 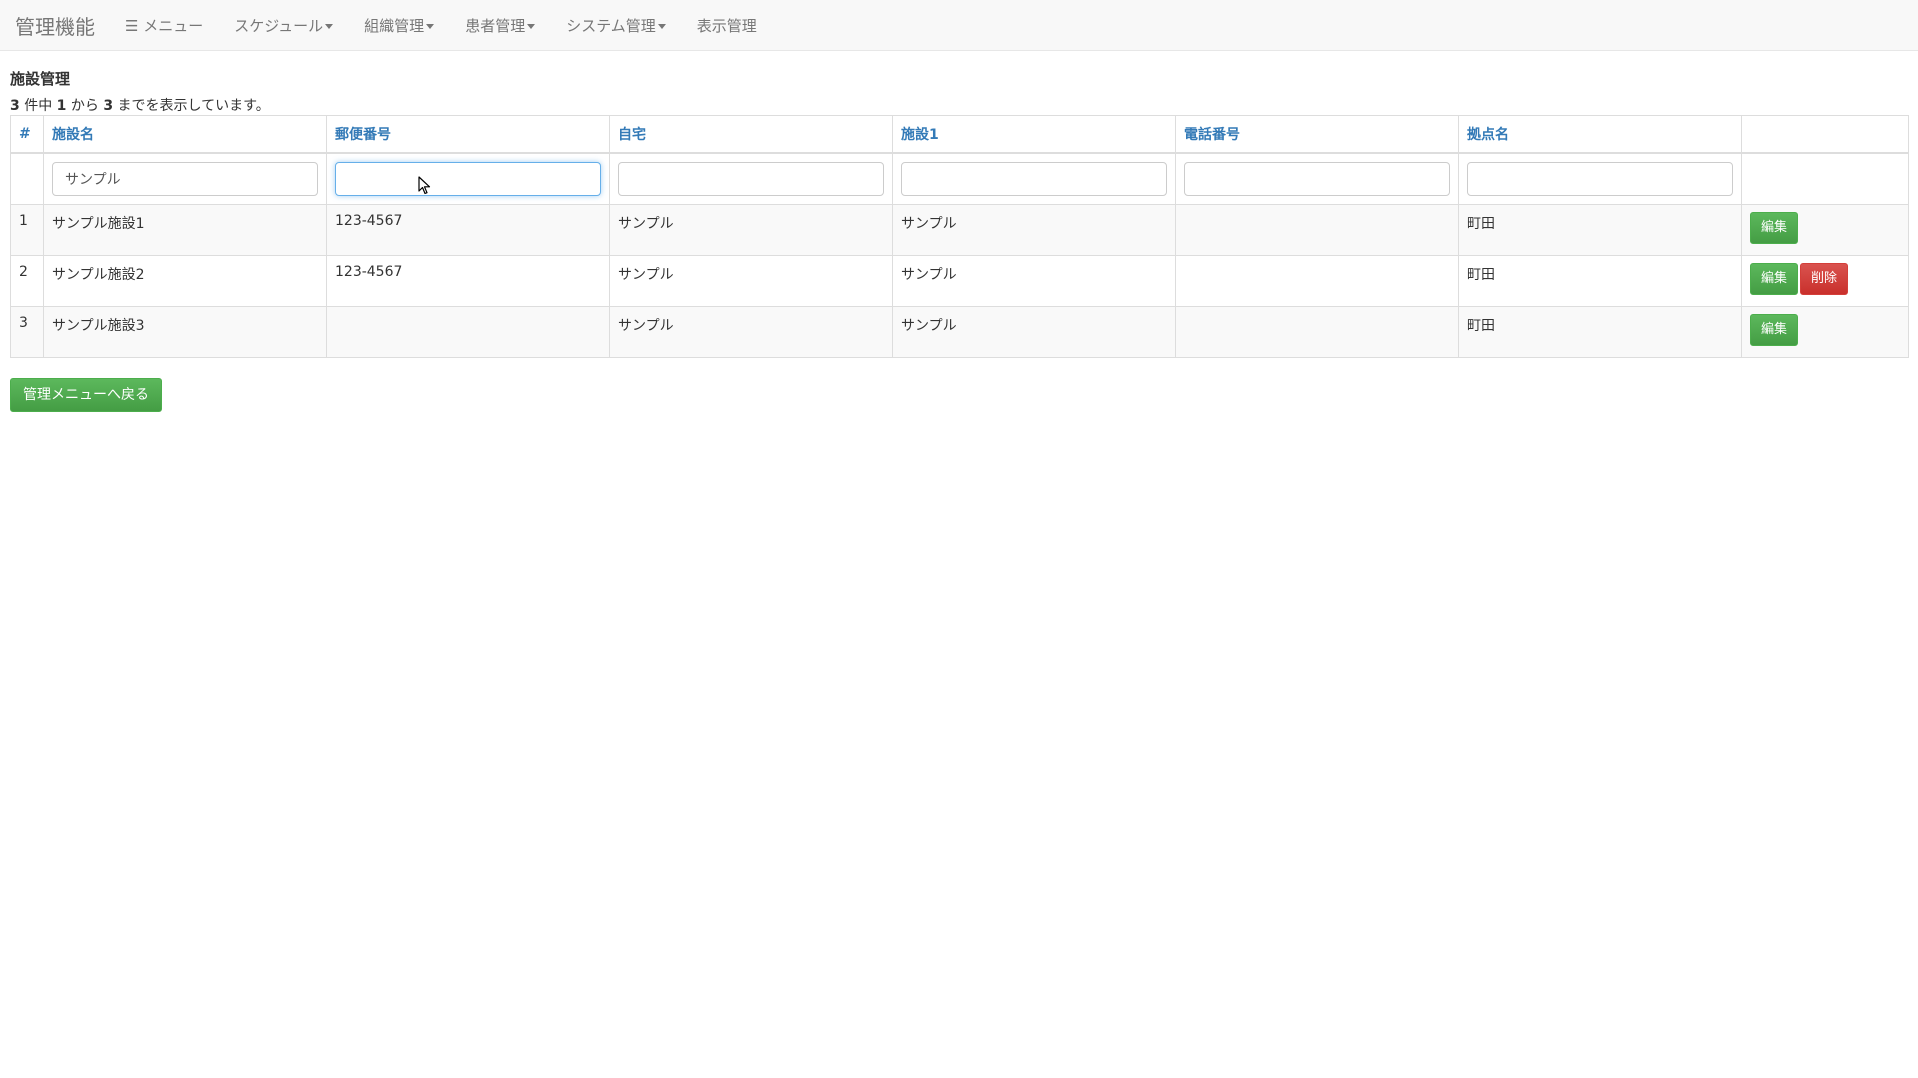 I want to click on filter-postal-code-input, so click(x=468, y=178).